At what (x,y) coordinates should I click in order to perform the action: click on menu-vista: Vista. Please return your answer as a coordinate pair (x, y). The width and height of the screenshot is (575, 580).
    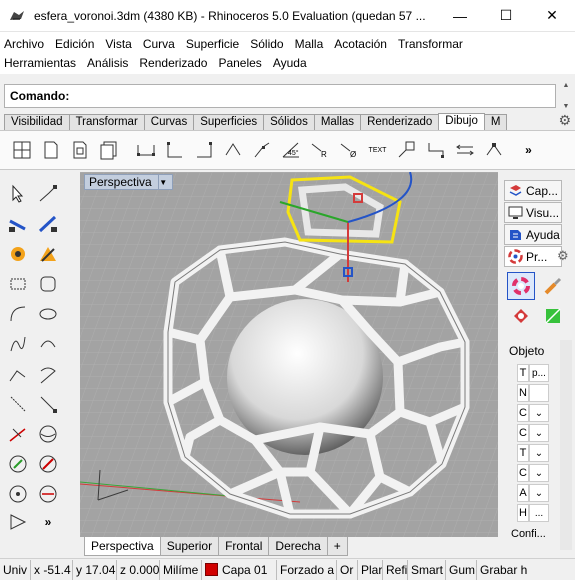
    Looking at the image, I should click on (118, 44).